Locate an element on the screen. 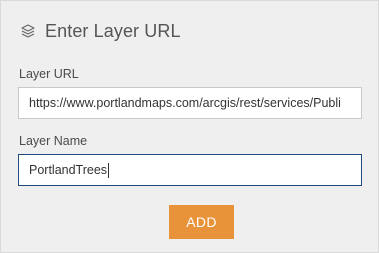 This screenshot has width=379, height=253. layer-name-value: PortlandTrees is located at coordinates (68, 170).